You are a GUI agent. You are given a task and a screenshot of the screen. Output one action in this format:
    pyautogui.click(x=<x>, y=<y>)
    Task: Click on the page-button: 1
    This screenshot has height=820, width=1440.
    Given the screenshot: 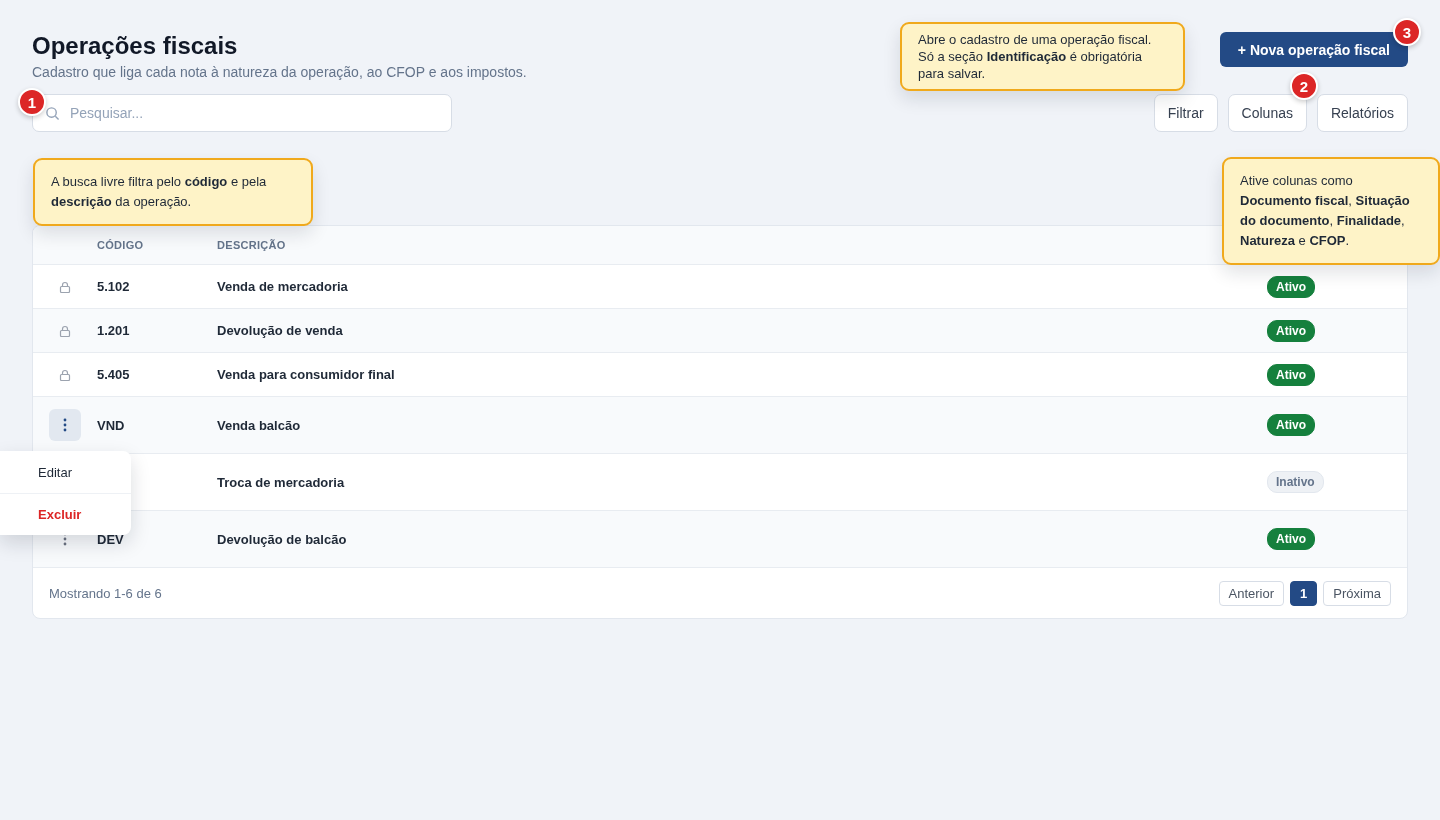 What is the action you would take?
    pyautogui.click(x=1304, y=593)
    